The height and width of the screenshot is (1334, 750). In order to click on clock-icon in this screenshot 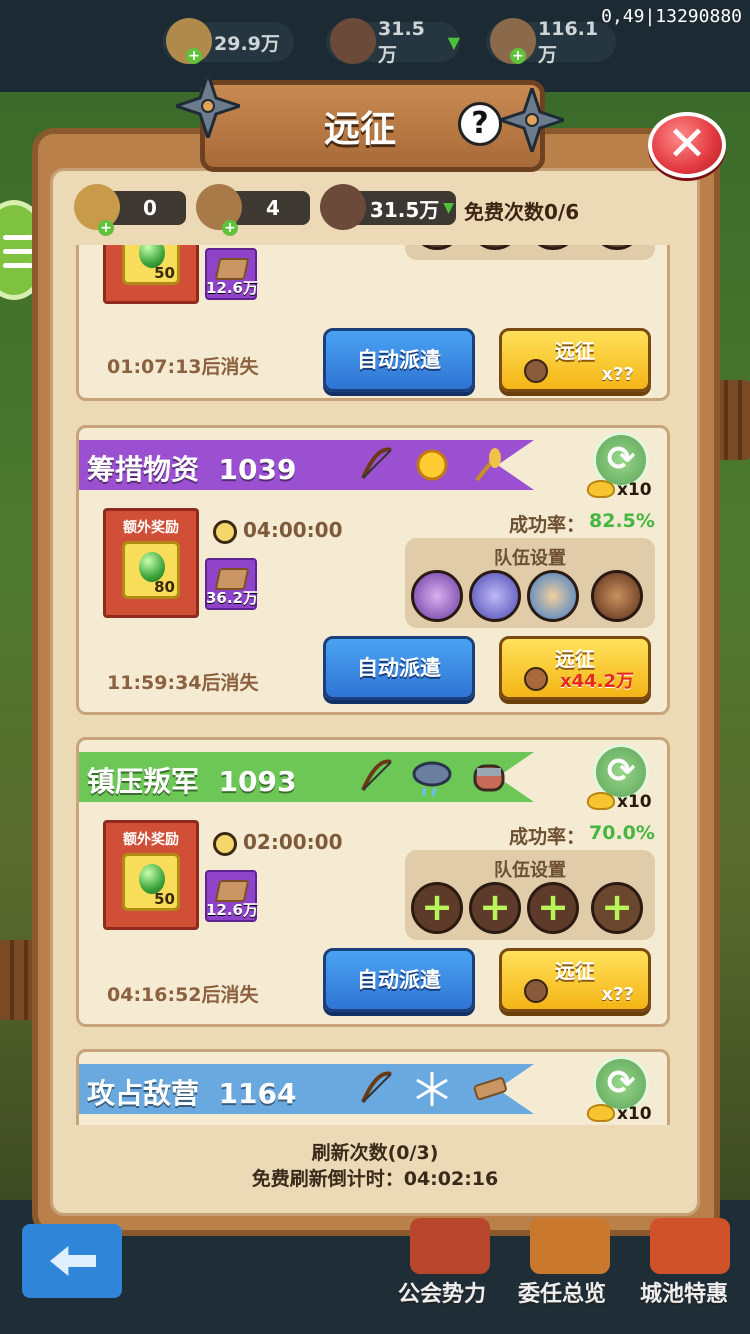, I will do `click(225, 844)`.